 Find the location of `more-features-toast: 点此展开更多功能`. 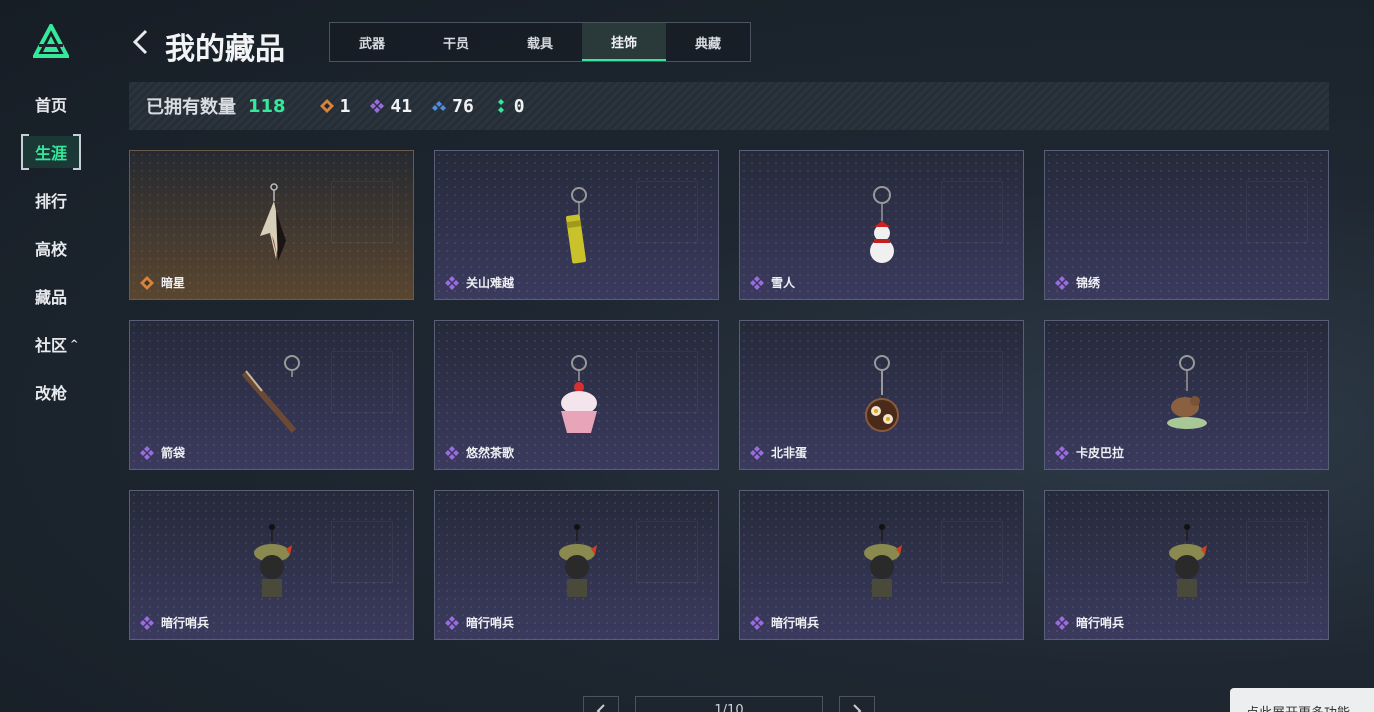

more-features-toast: 点此展开更多功能 is located at coordinates (1302, 700).